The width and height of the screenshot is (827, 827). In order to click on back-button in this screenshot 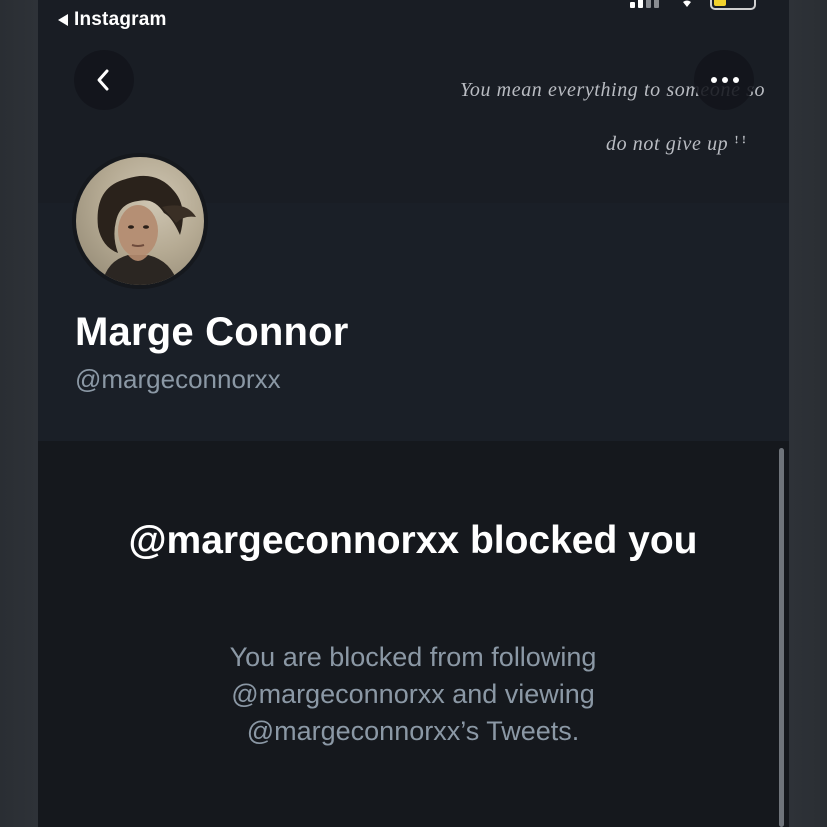, I will do `click(104, 80)`.